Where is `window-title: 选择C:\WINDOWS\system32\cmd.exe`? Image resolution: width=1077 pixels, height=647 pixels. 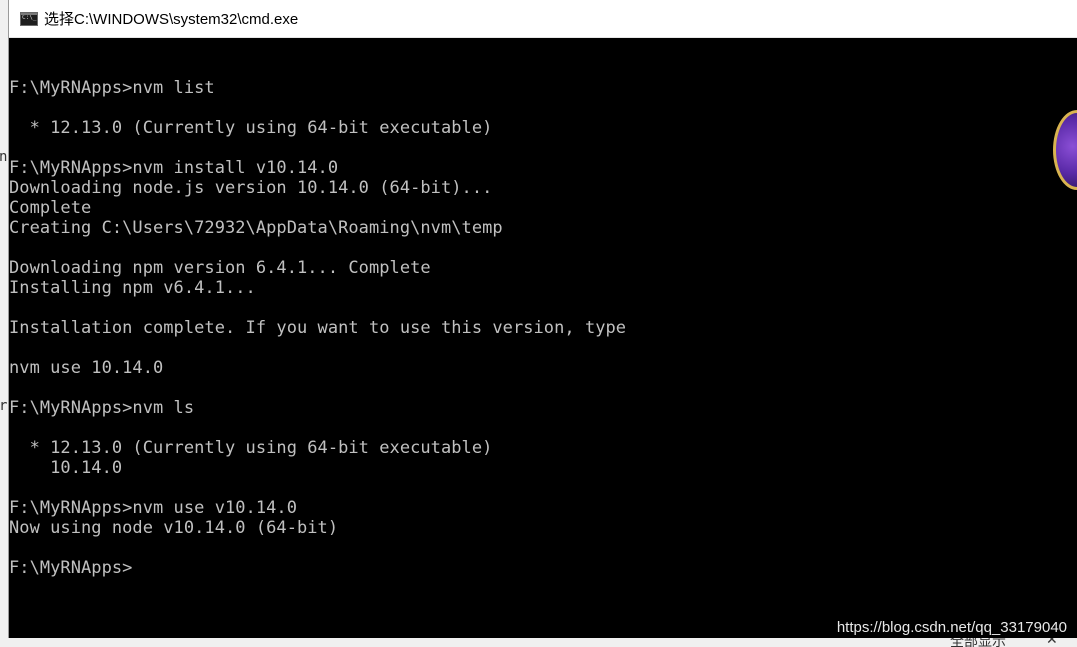 window-title: 选择C:\WINDOWS\system32\cmd.exe is located at coordinates (171, 19).